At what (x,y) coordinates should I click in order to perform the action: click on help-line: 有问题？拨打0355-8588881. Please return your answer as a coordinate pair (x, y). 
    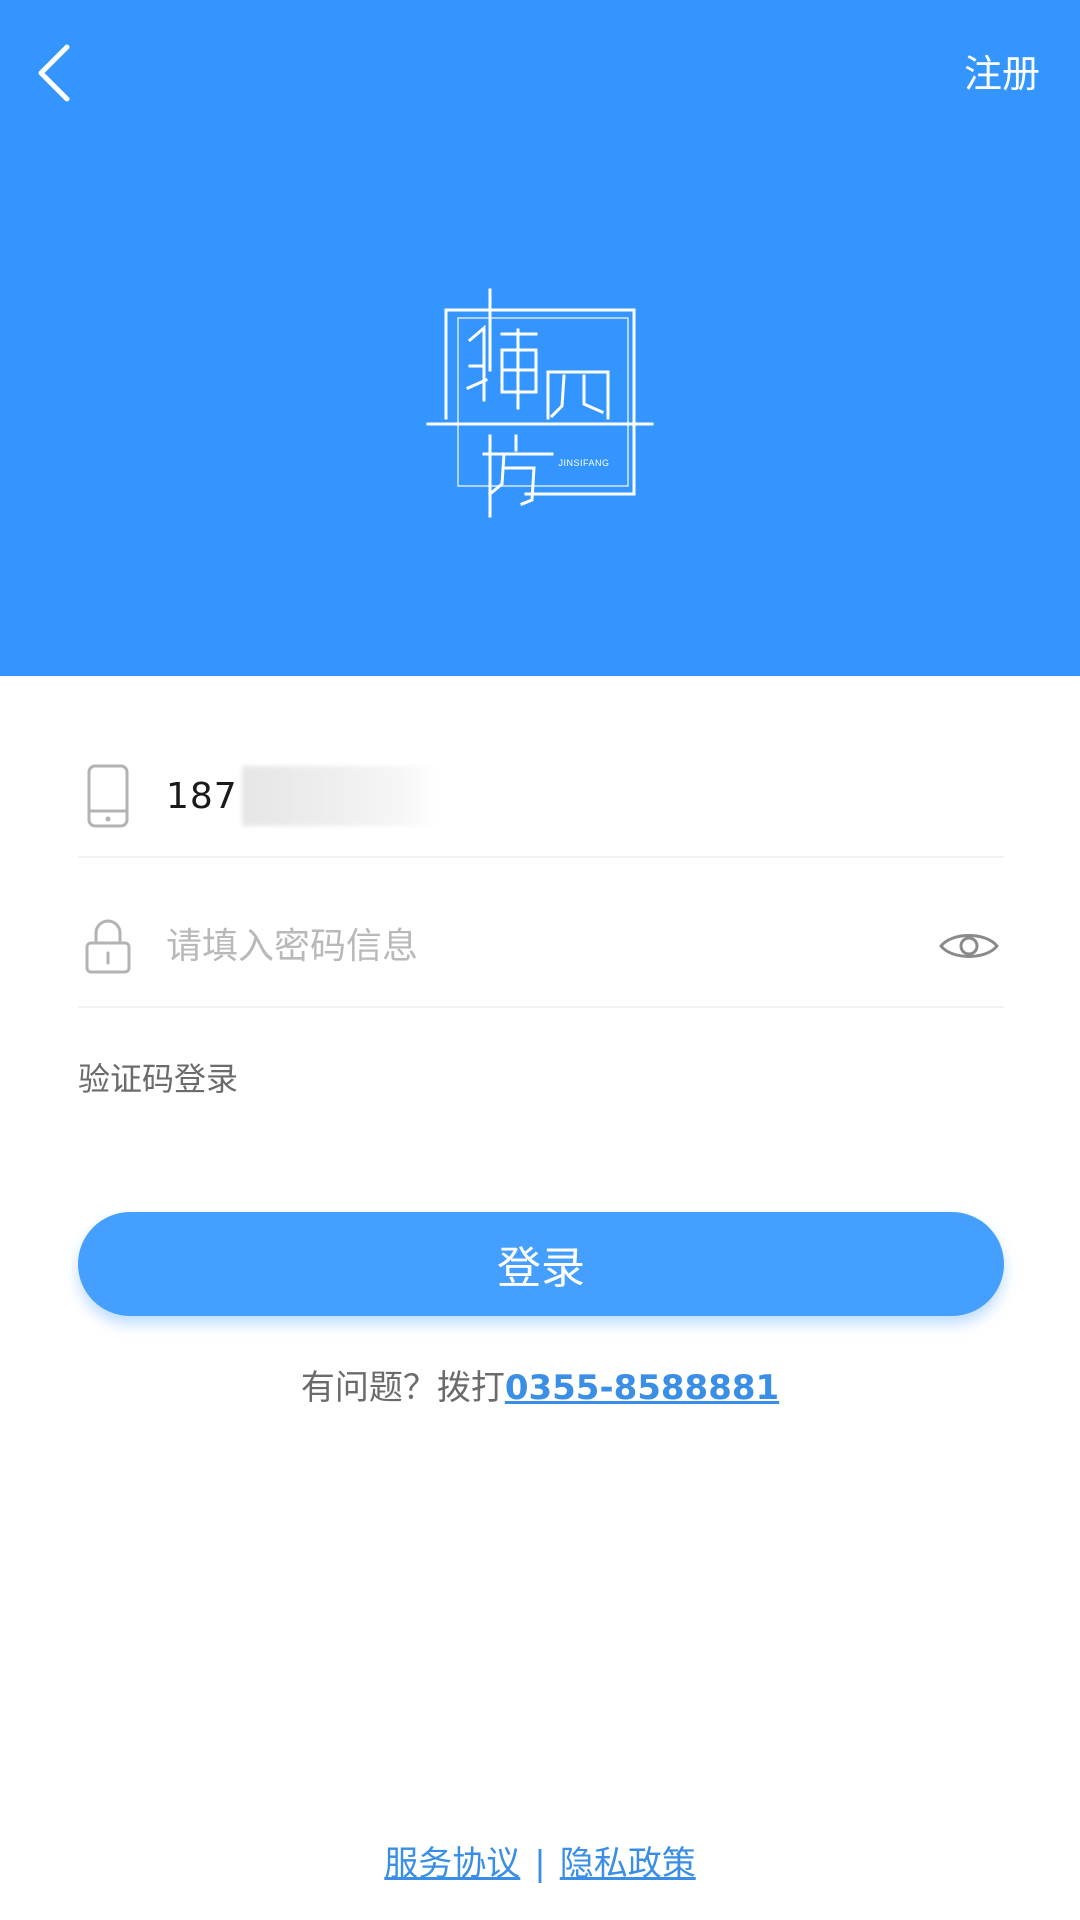
    Looking at the image, I should click on (540, 1384).